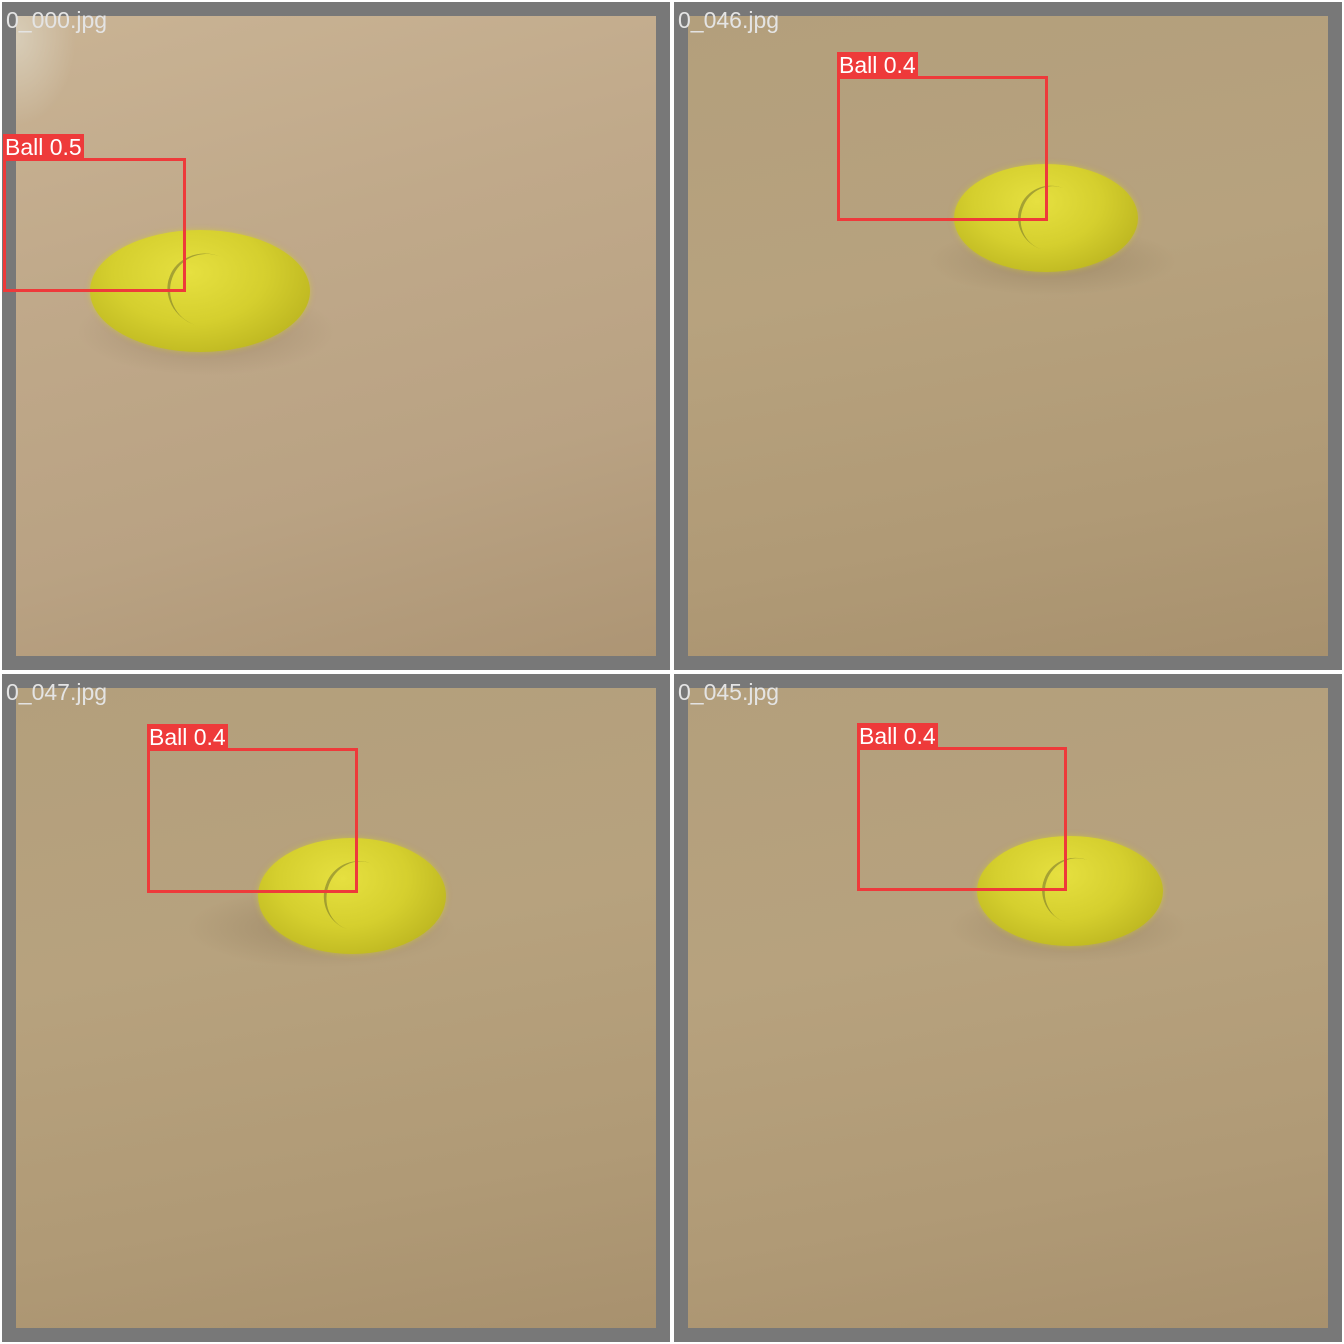 Image resolution: width=1344 pixels, height=1344 pixels. Describe the element at coordinates (729, 692) in the screenshot. I see `image-filename: 0_045.jpg` at that location.